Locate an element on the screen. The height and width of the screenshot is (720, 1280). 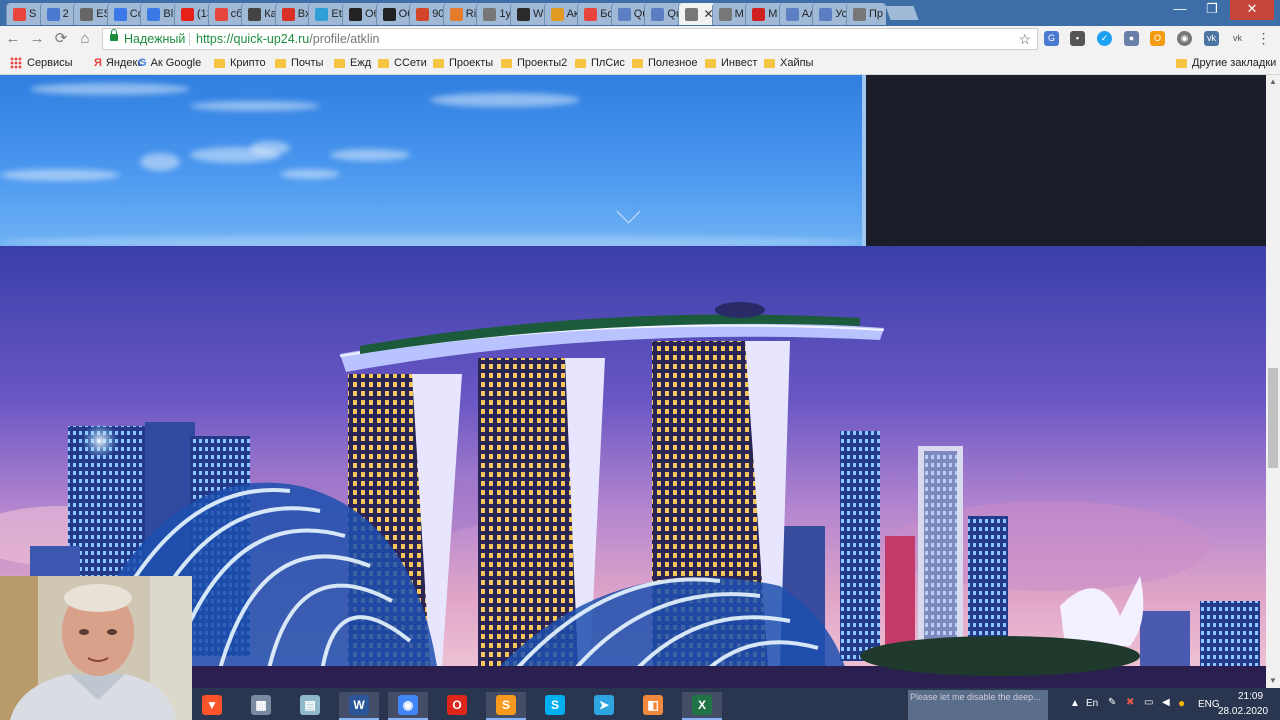
language-indicator: En is located at coordinates (1092, 703).